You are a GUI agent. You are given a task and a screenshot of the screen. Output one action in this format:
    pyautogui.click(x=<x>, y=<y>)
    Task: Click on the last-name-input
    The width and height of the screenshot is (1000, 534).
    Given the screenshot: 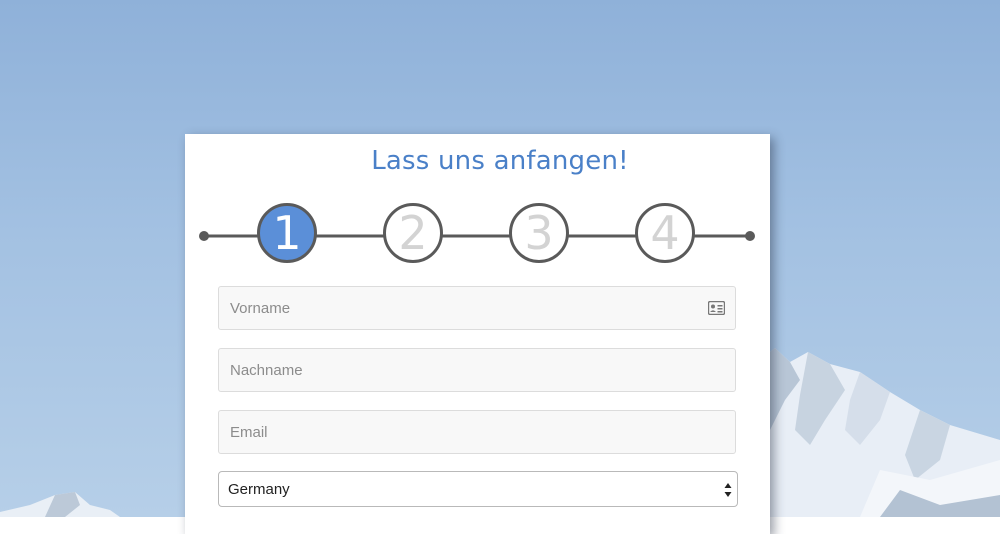 What is the action you would take?
    pyautogui.click(x=477, y=370)
    